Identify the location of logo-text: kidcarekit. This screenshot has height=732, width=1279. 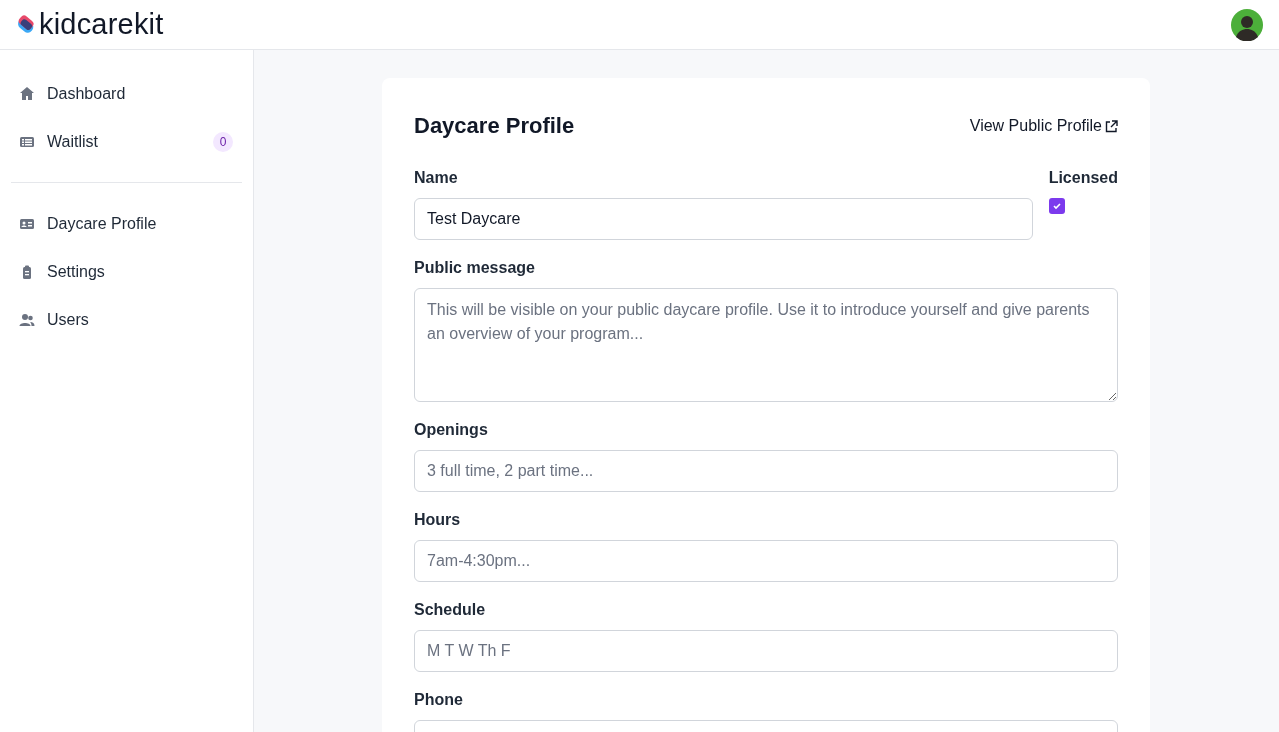
(101, 24).